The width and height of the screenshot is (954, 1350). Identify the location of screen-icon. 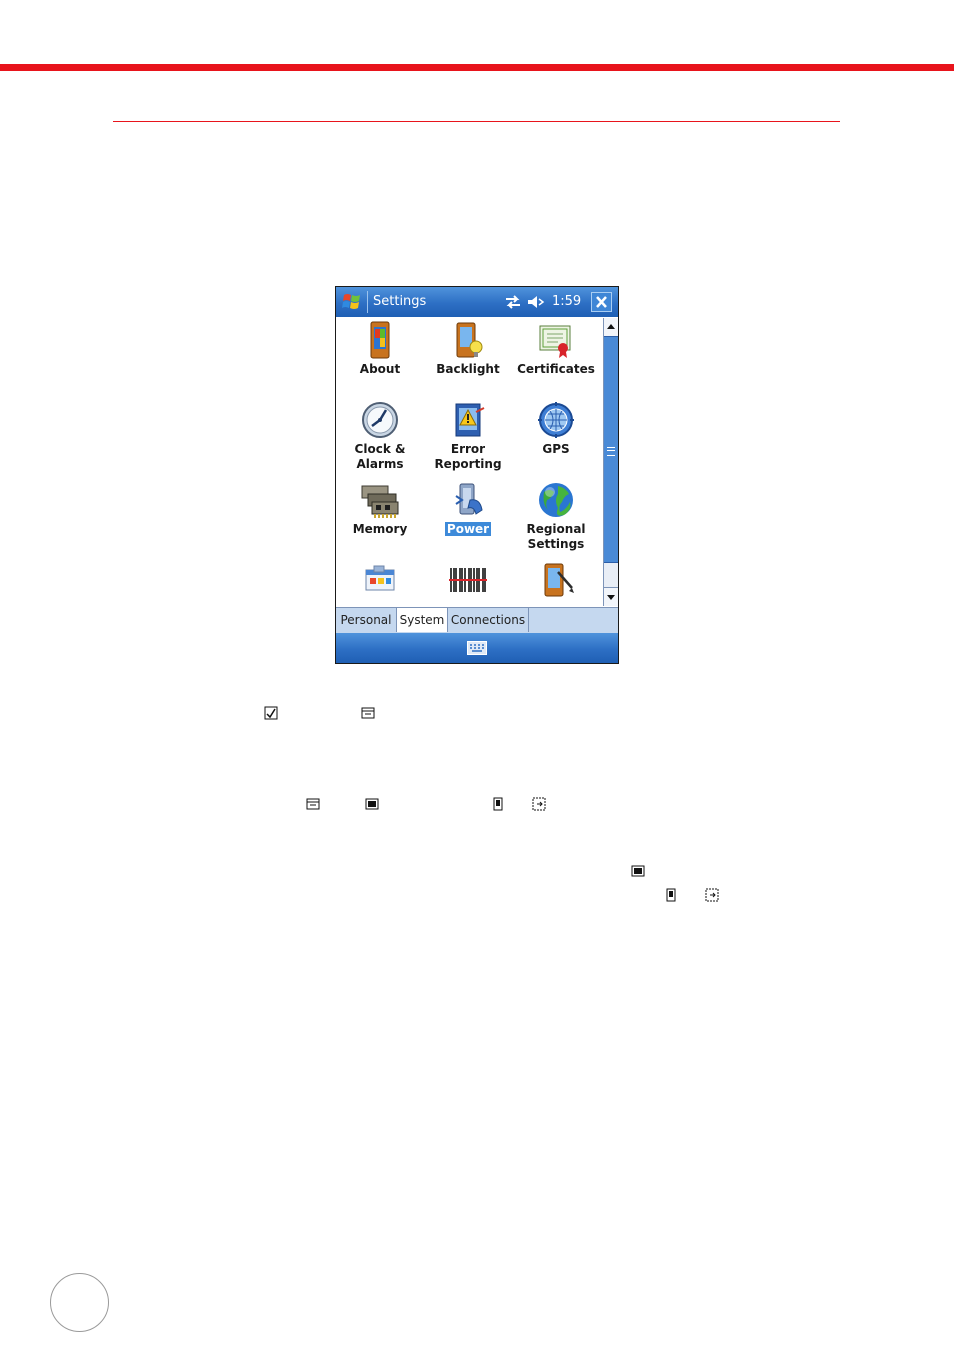
(559, 580).